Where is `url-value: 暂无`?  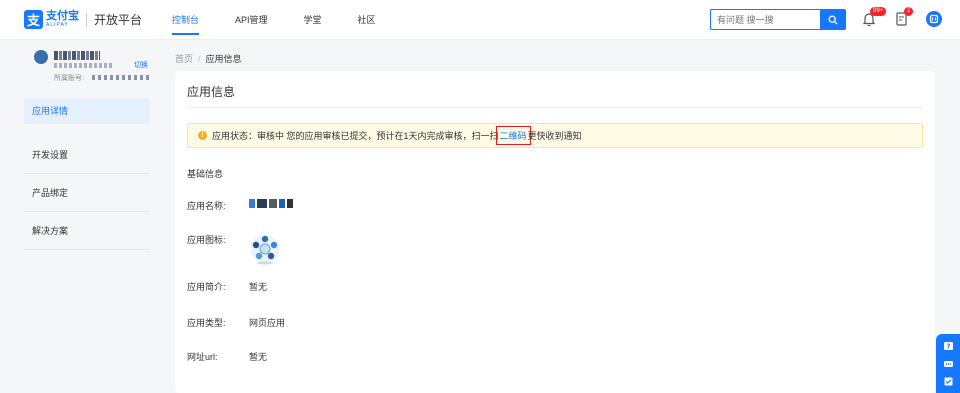
url-value: 暂无 is located at coordinates (258, 357).